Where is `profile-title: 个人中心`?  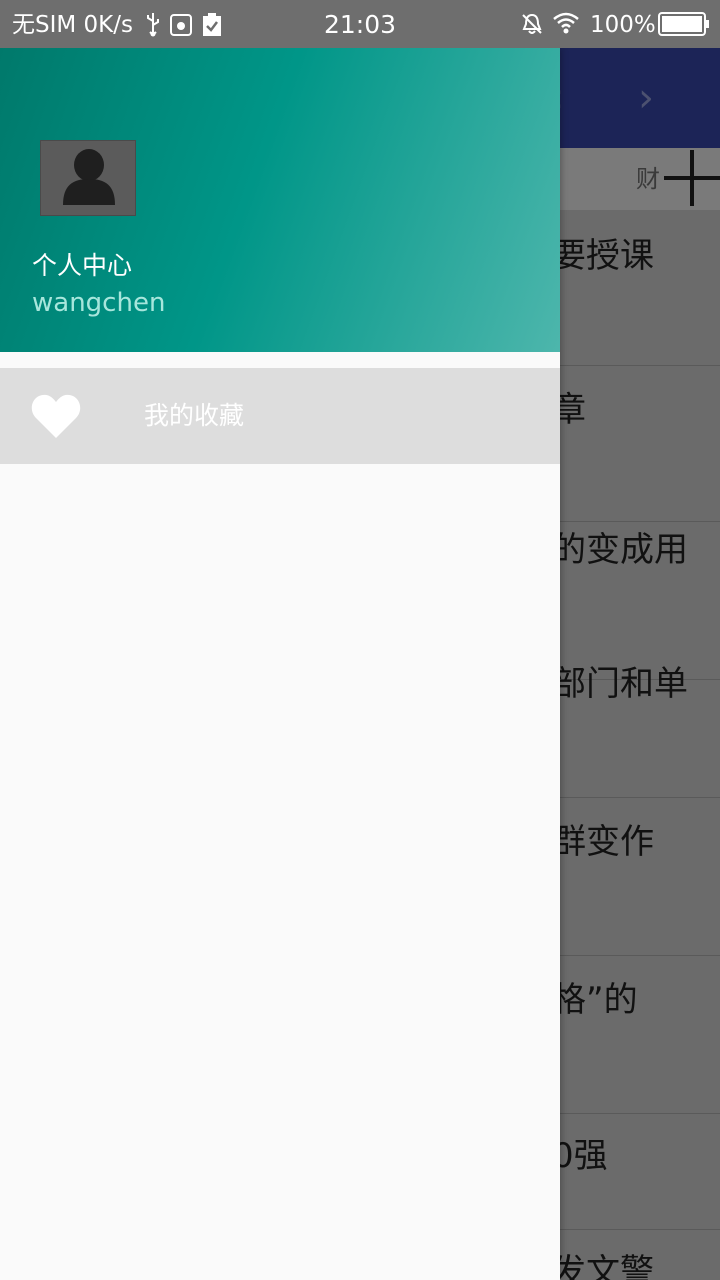
profile-title: 个人中心 is located at coordinates (82, 264).